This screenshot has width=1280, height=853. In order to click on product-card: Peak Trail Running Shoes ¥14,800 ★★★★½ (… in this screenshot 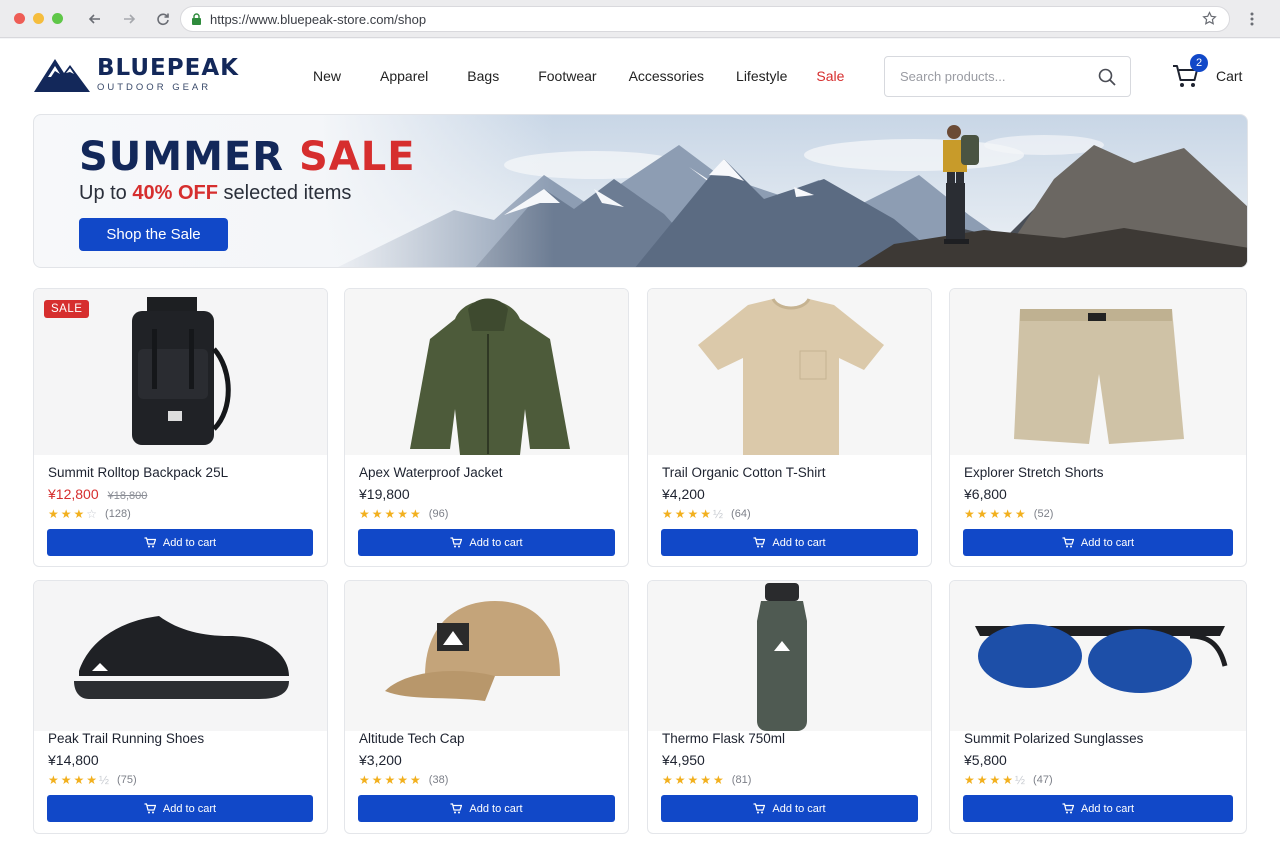, I will do `click(180, 707)`.